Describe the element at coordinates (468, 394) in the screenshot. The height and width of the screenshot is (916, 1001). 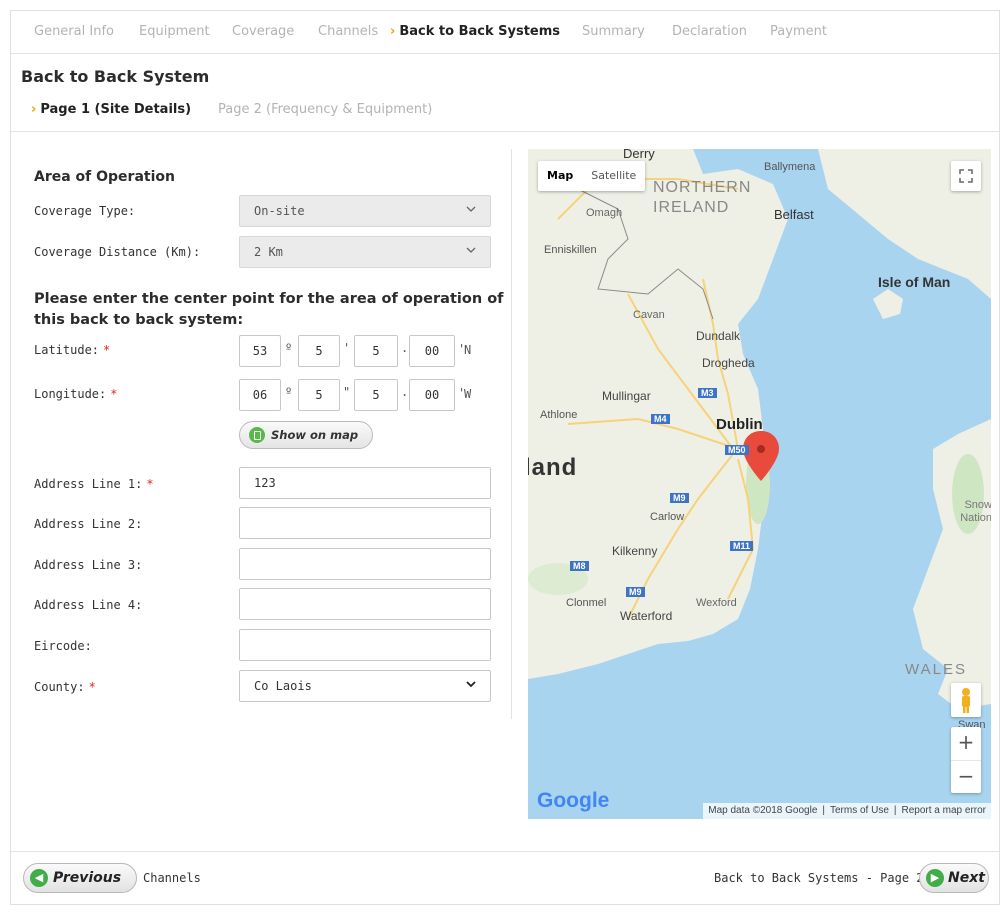
I see `longitude-direction: W` at that location.